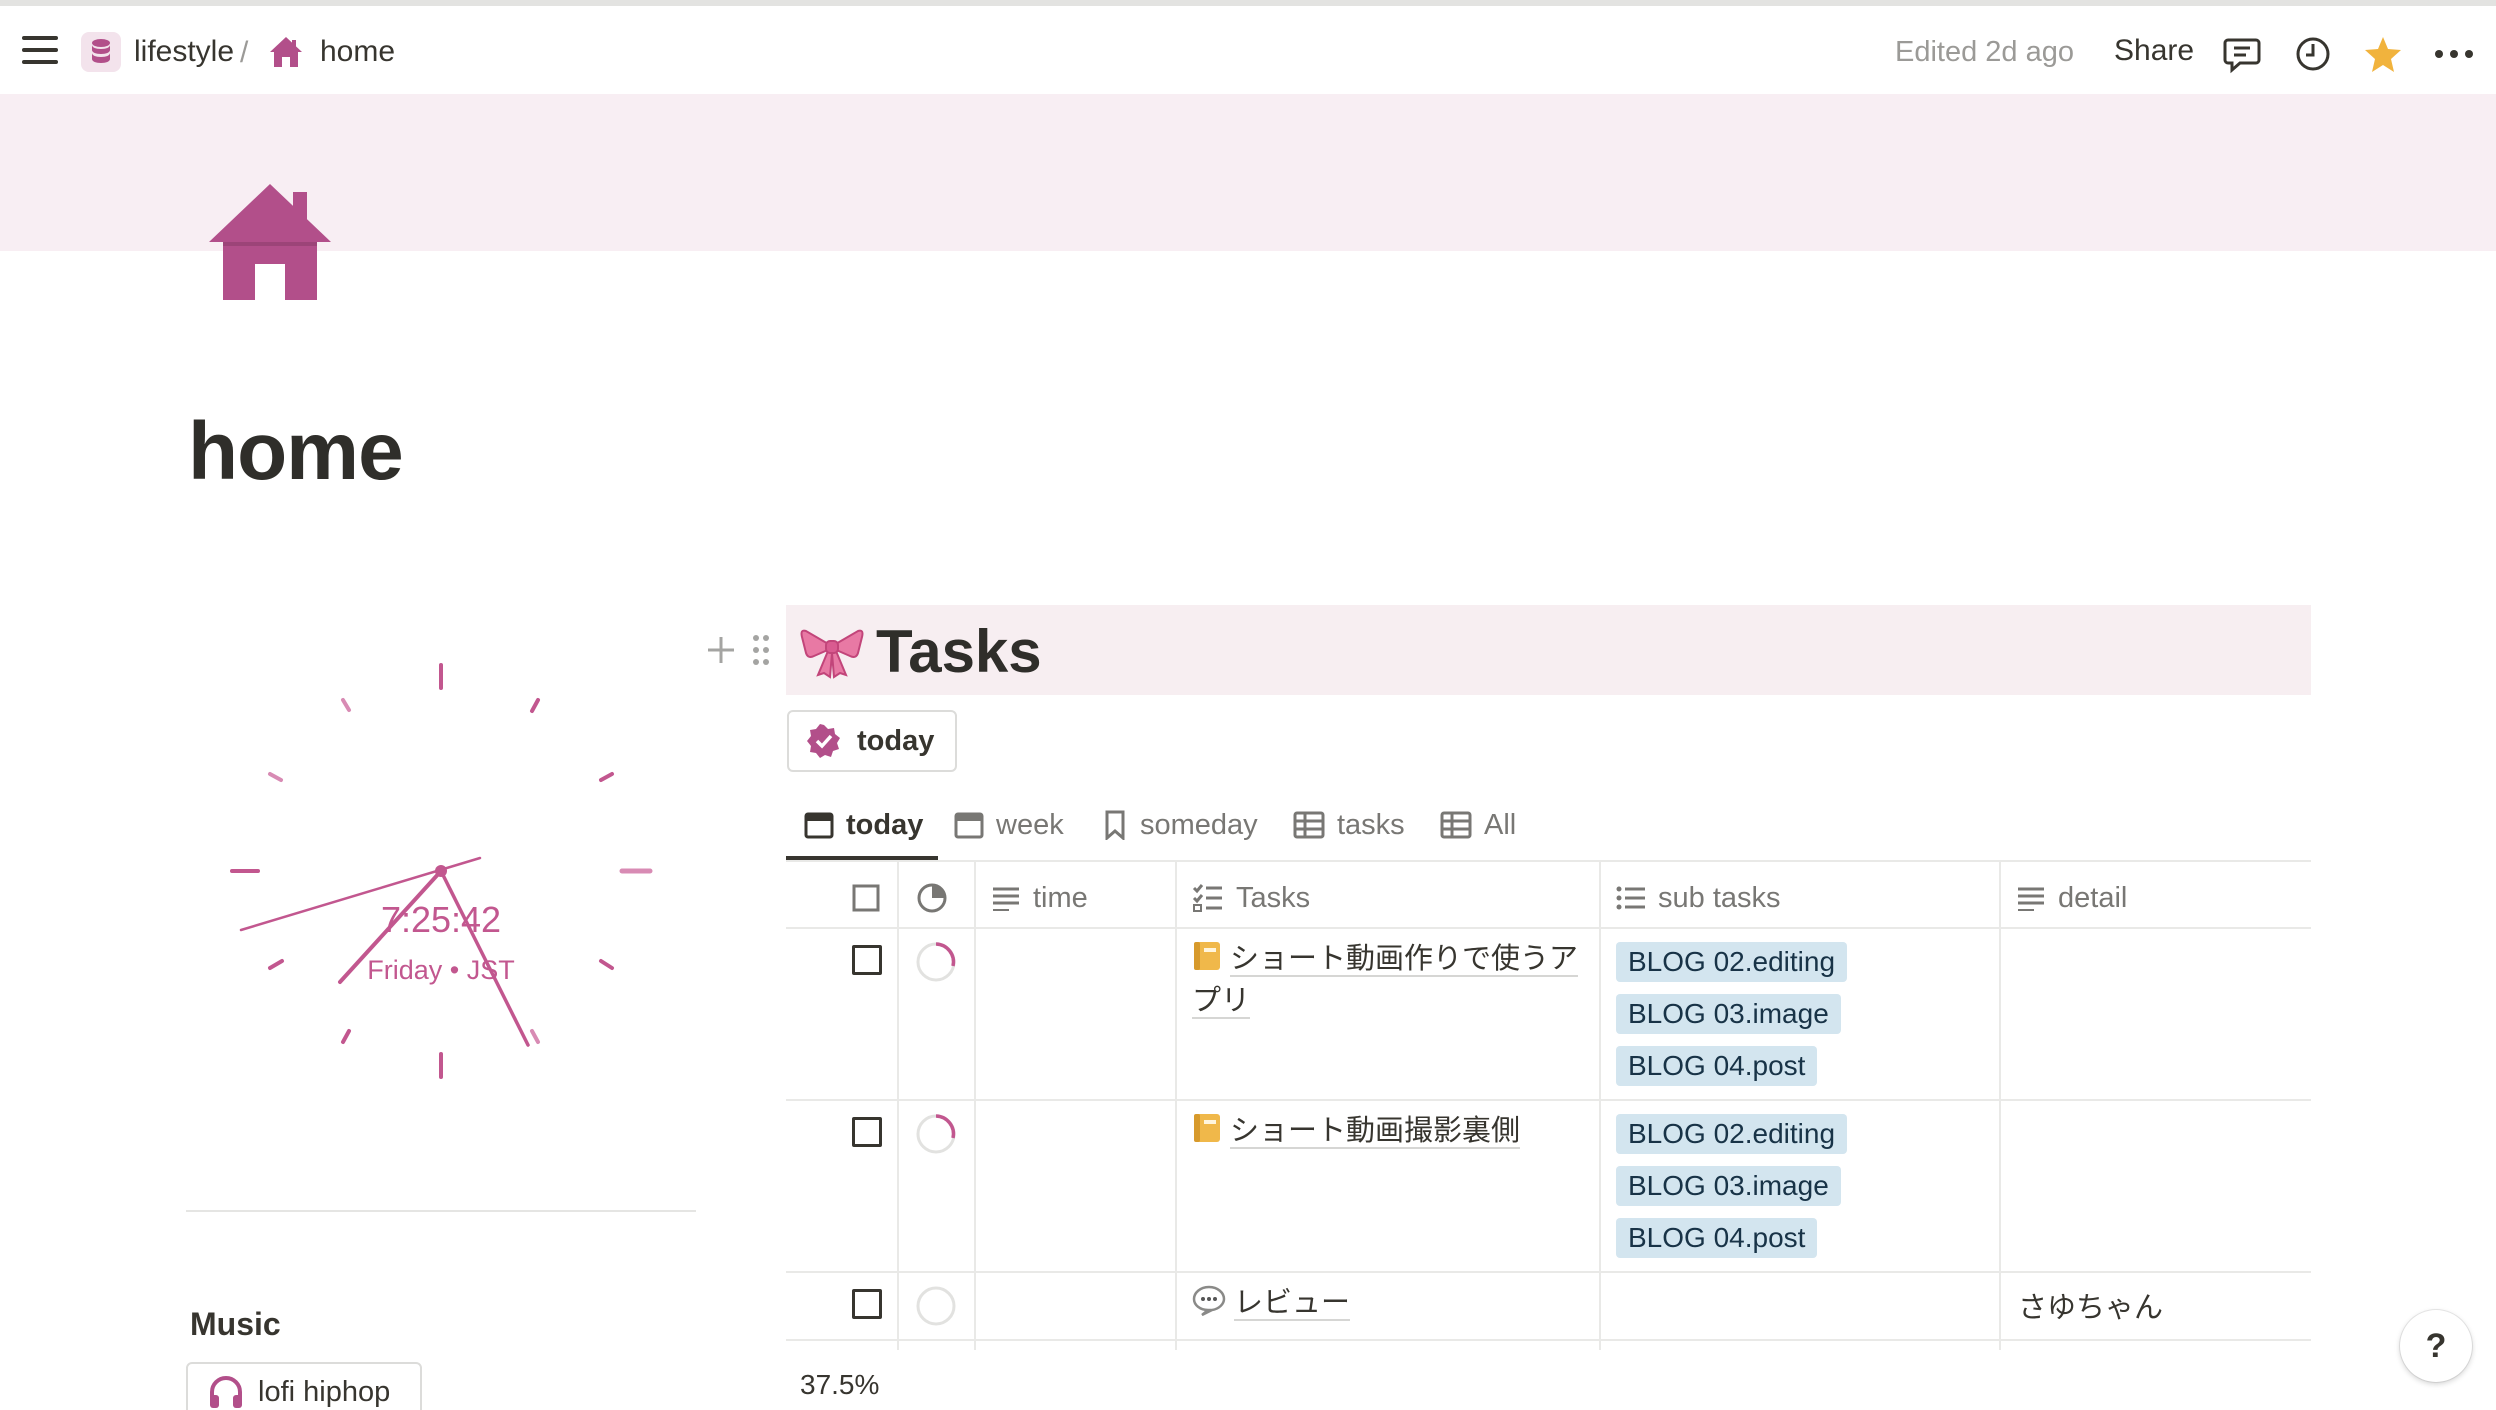 The image size is (2496, 1410). I want to click on checklist-icon, so click(1207, 898).